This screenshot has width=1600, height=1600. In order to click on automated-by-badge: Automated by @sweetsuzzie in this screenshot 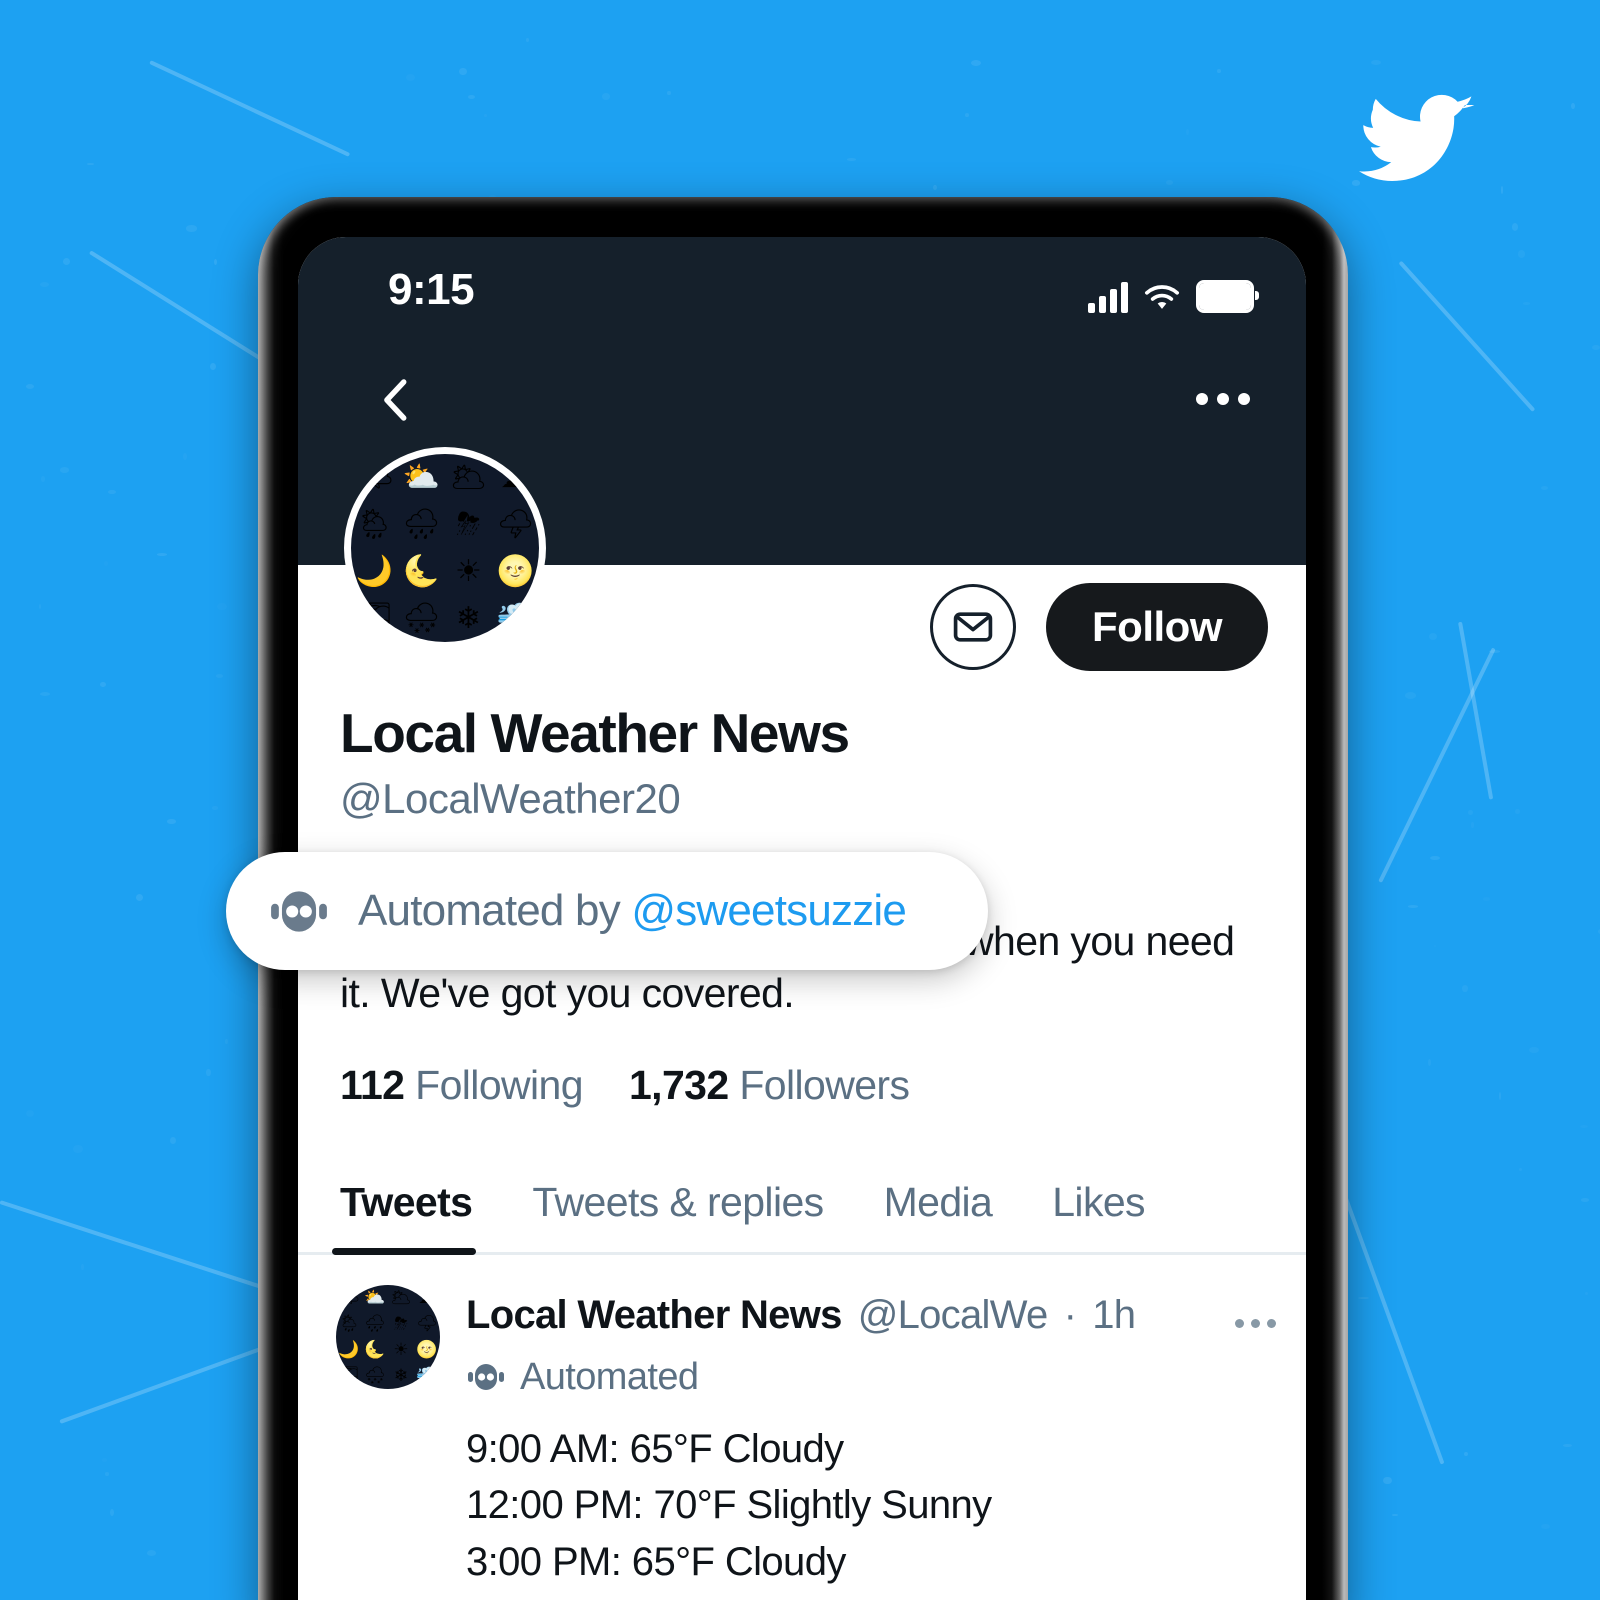, I will do `click(607, 911)`.